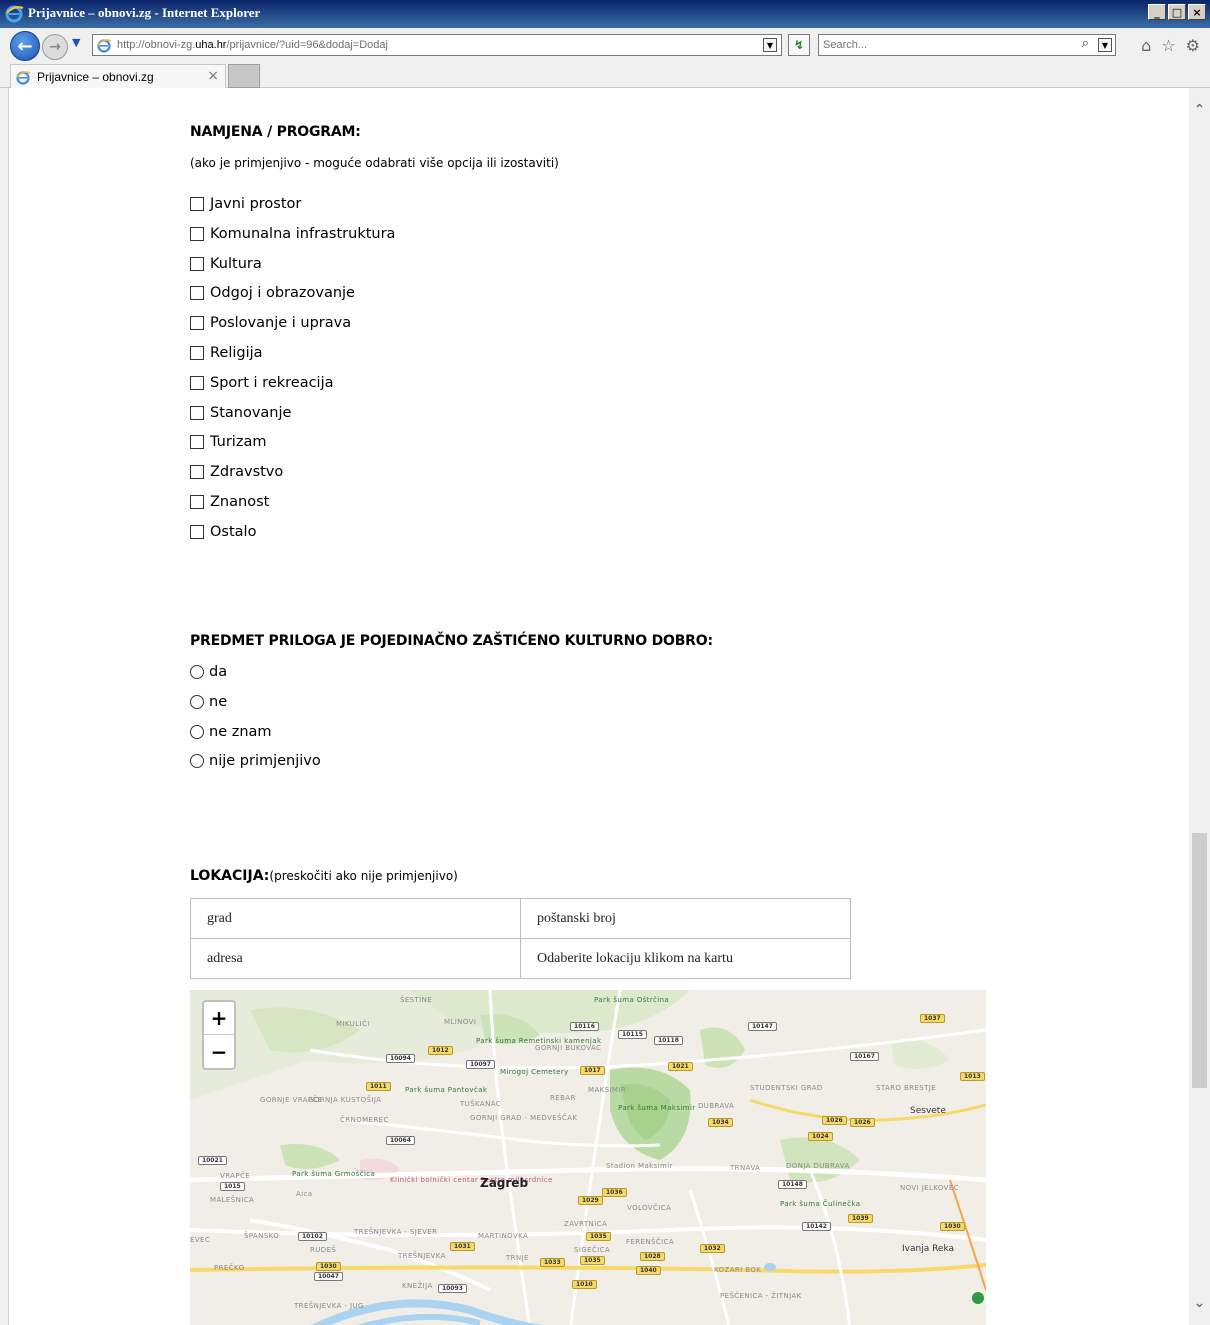  Describe the element at coordinates (1199, 960) in the screenshot. I see `scrollbar-thumb` at that location.